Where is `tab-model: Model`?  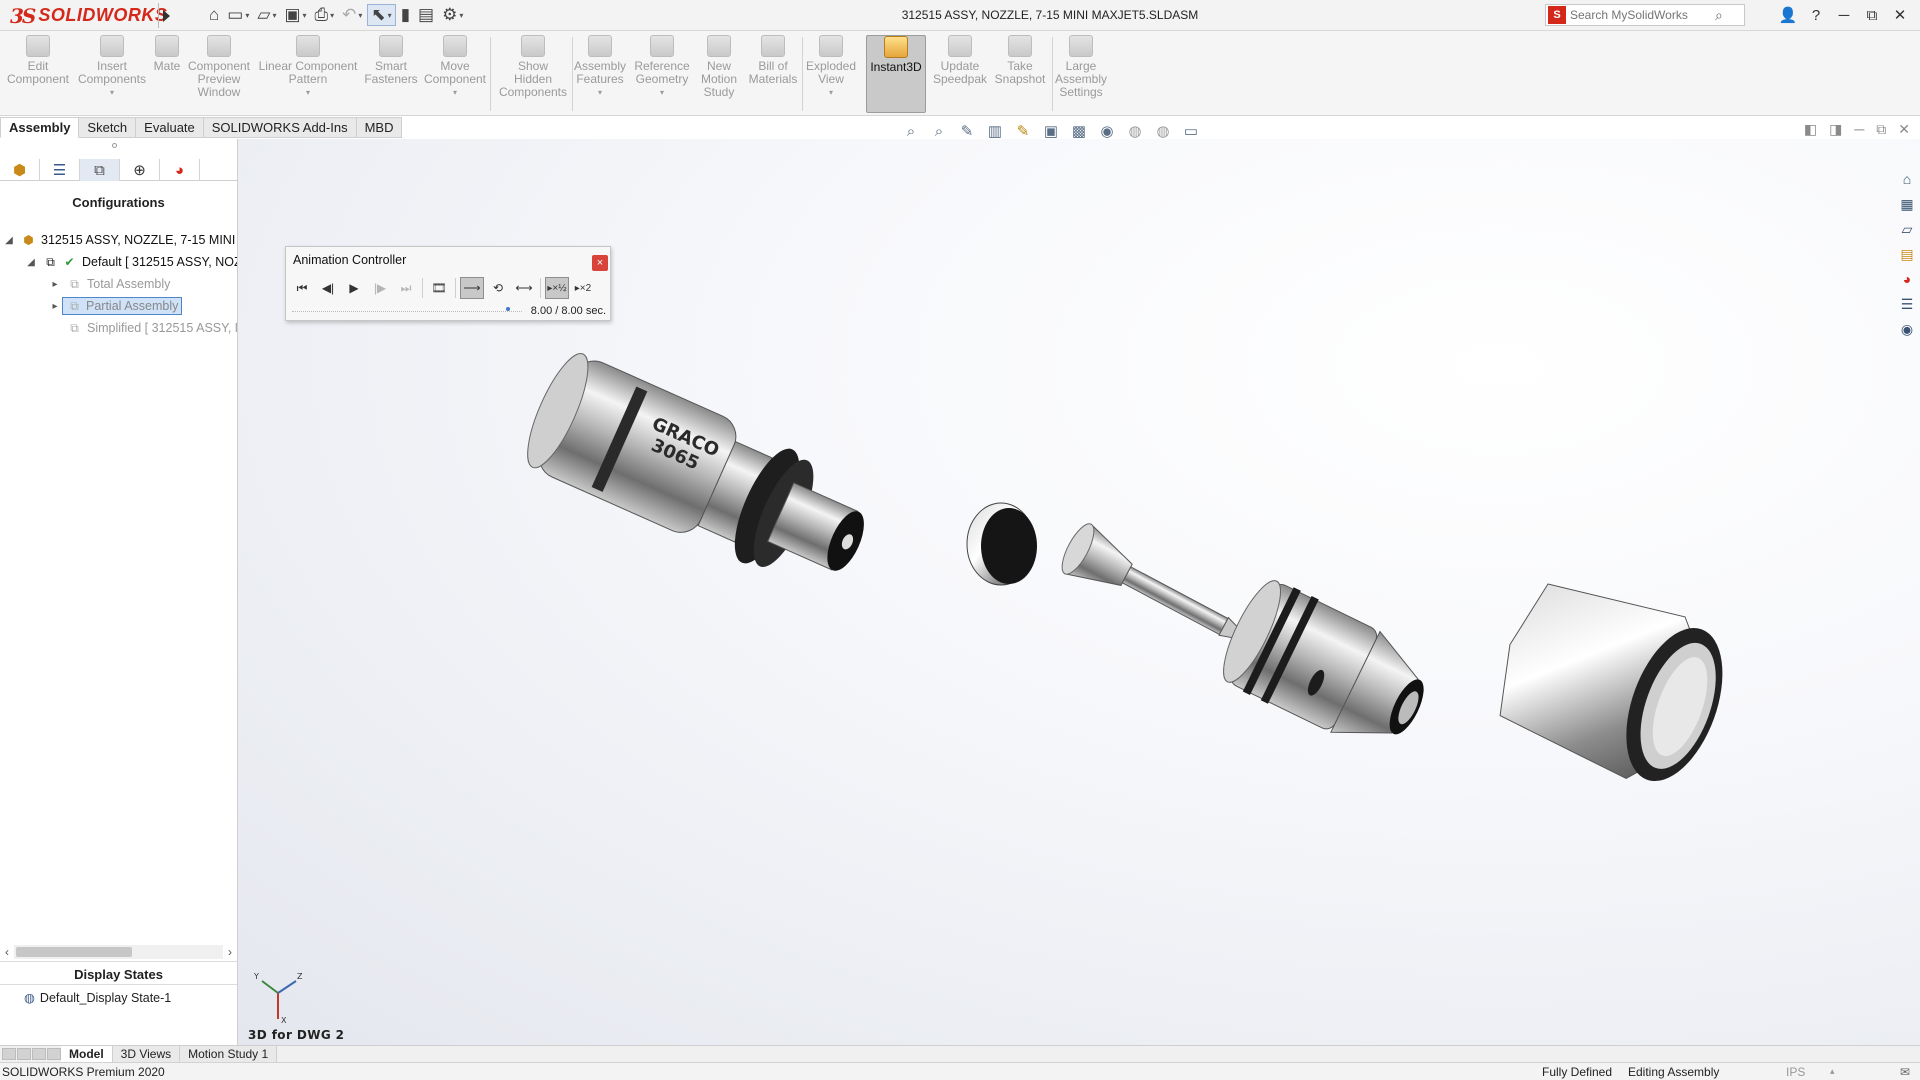 tab-model: Model is located at coordinates (87, 1054).